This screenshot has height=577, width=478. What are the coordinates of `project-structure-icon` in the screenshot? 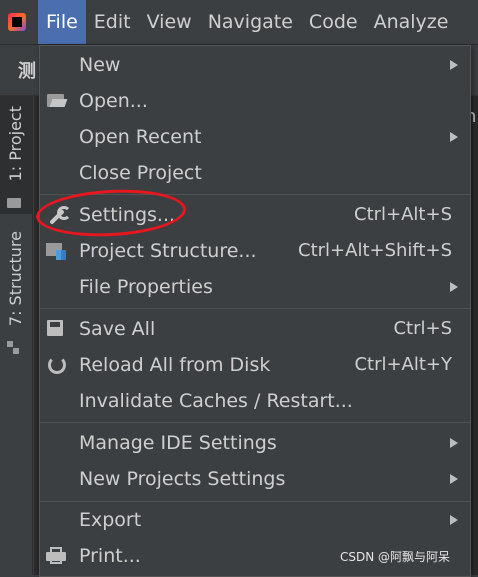 It's located at (57, 251).